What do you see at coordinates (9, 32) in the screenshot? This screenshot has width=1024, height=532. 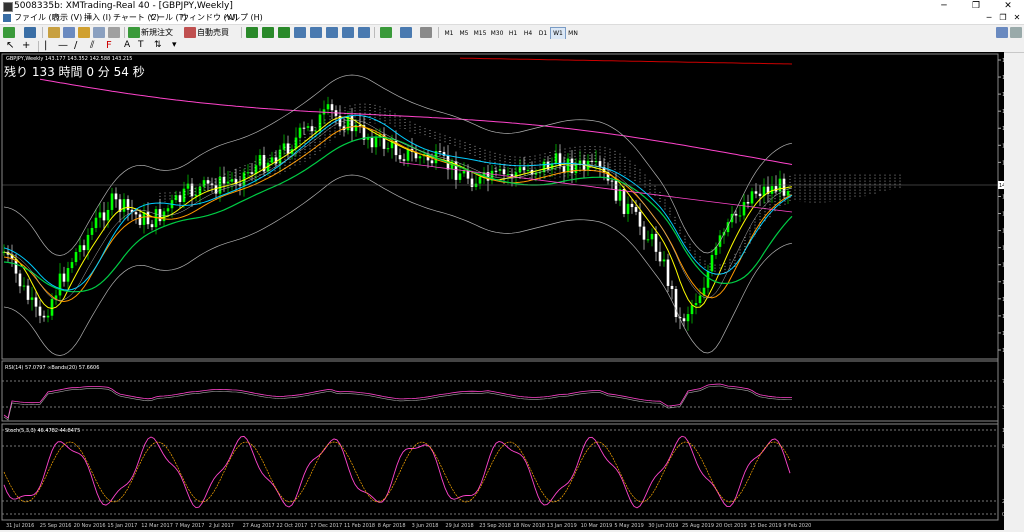 I see `new-chart-icon` at bounding box center [9, 32].